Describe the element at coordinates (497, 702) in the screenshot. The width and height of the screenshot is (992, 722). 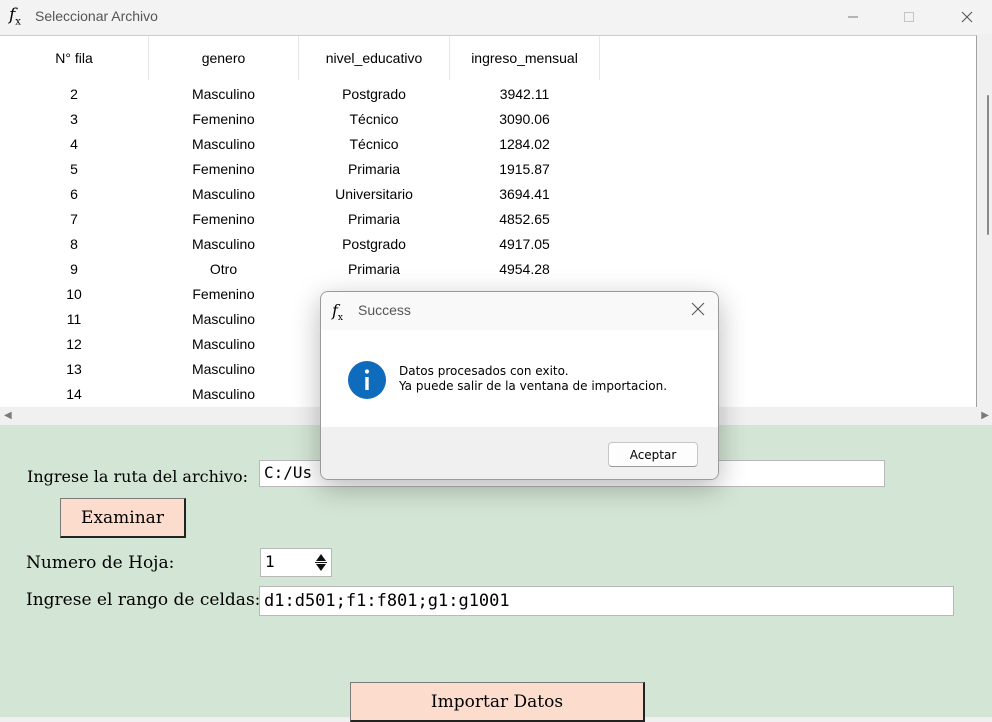
I see `import-button: Importar Datos` at that location.